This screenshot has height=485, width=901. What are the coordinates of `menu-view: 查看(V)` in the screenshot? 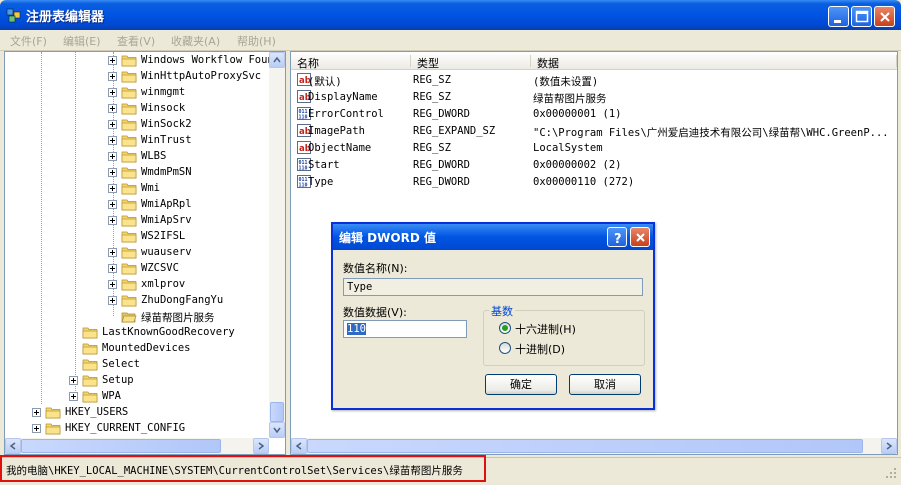 It's located at (136, 41).